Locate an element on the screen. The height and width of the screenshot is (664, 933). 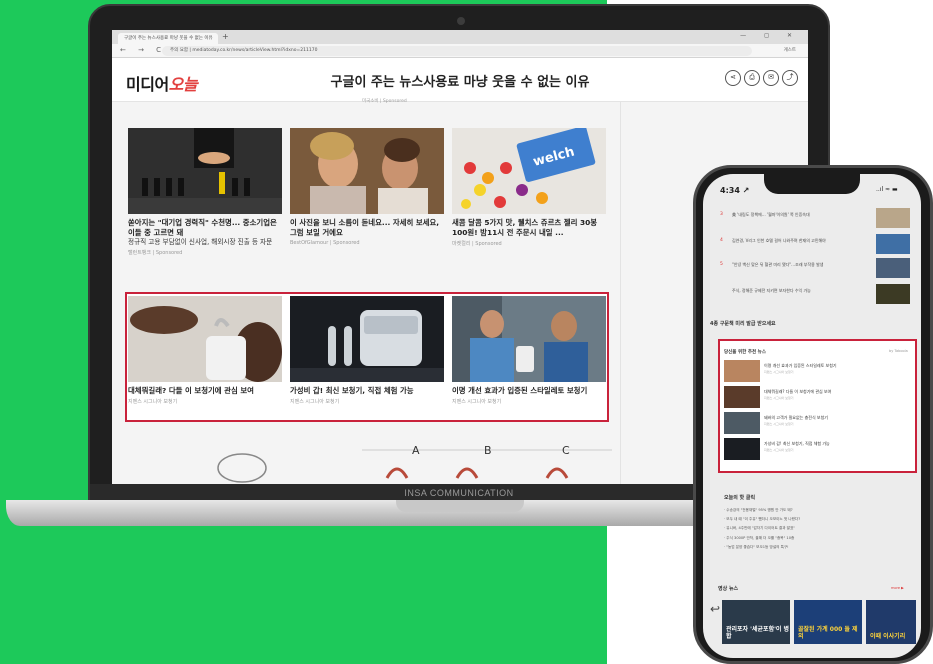
video-text: 이때 이사기리 is located at coordinates (888, 636).